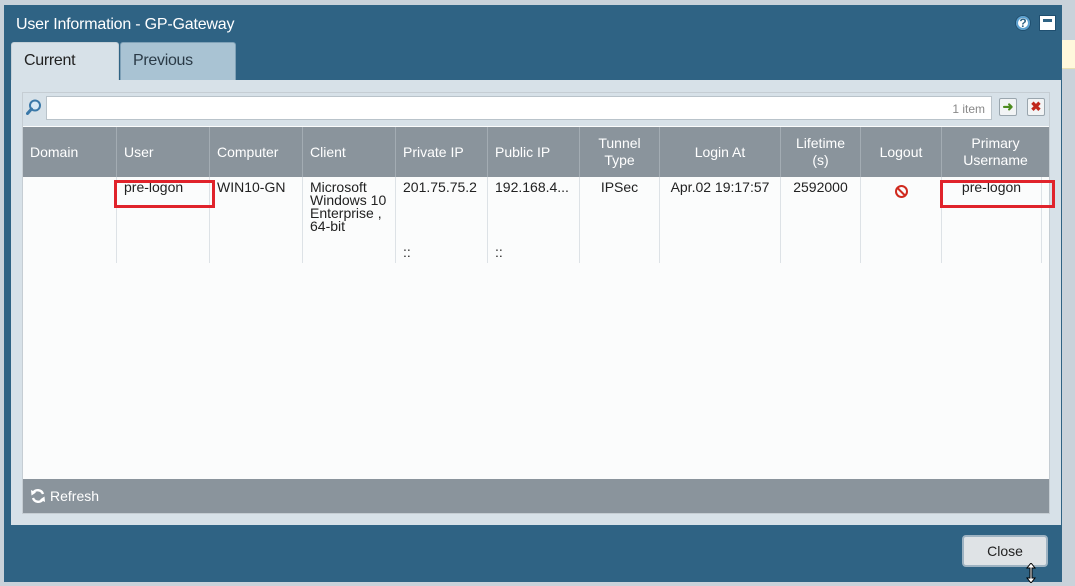 The image size is (1075, 586). What do you see at coordinates (901, 191) in the screenshot?
I see `no-entry-icon` at bounding box center [901, 191].